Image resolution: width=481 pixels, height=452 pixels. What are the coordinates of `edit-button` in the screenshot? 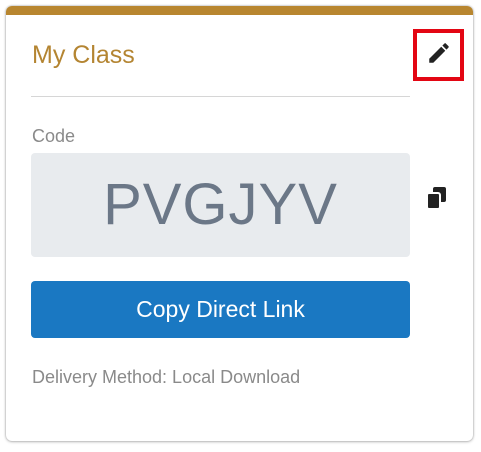 It's located at (438, 55).